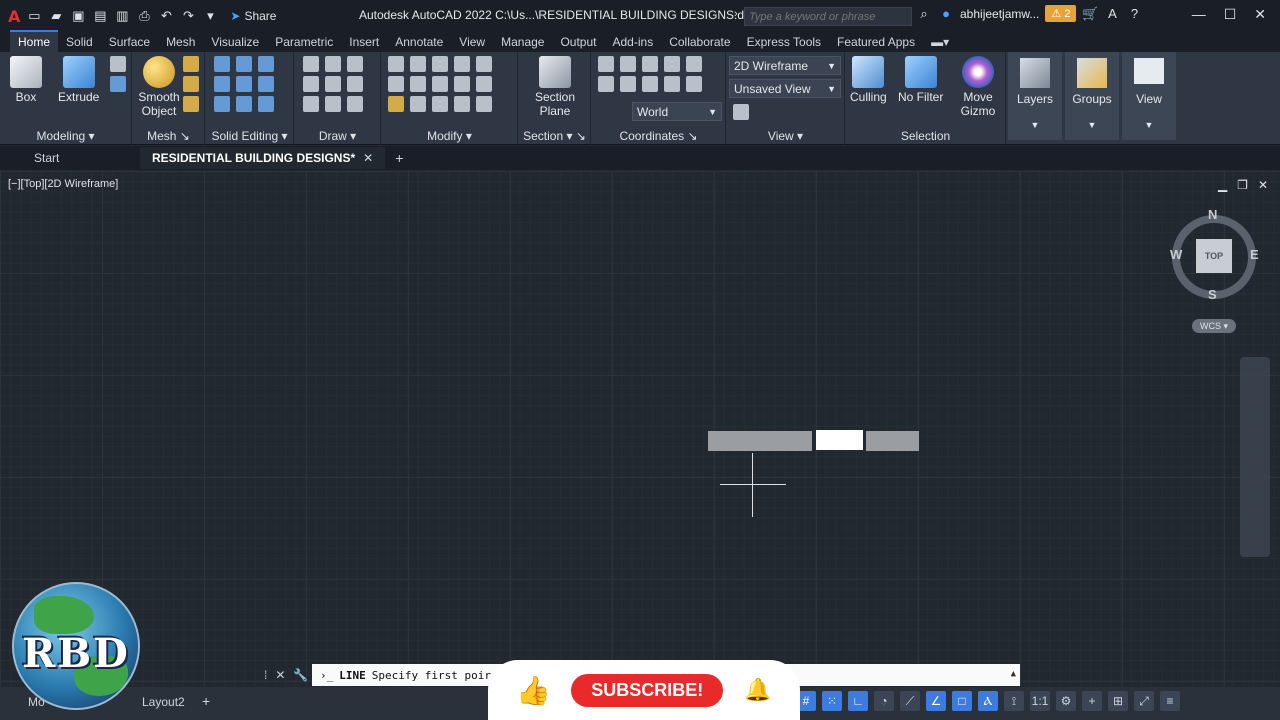 This screenshot has width=1280, height=720. Describe the element at coordinates (920, 80) in the screenshot. I see `no-filter-button: No Filter` at that location.